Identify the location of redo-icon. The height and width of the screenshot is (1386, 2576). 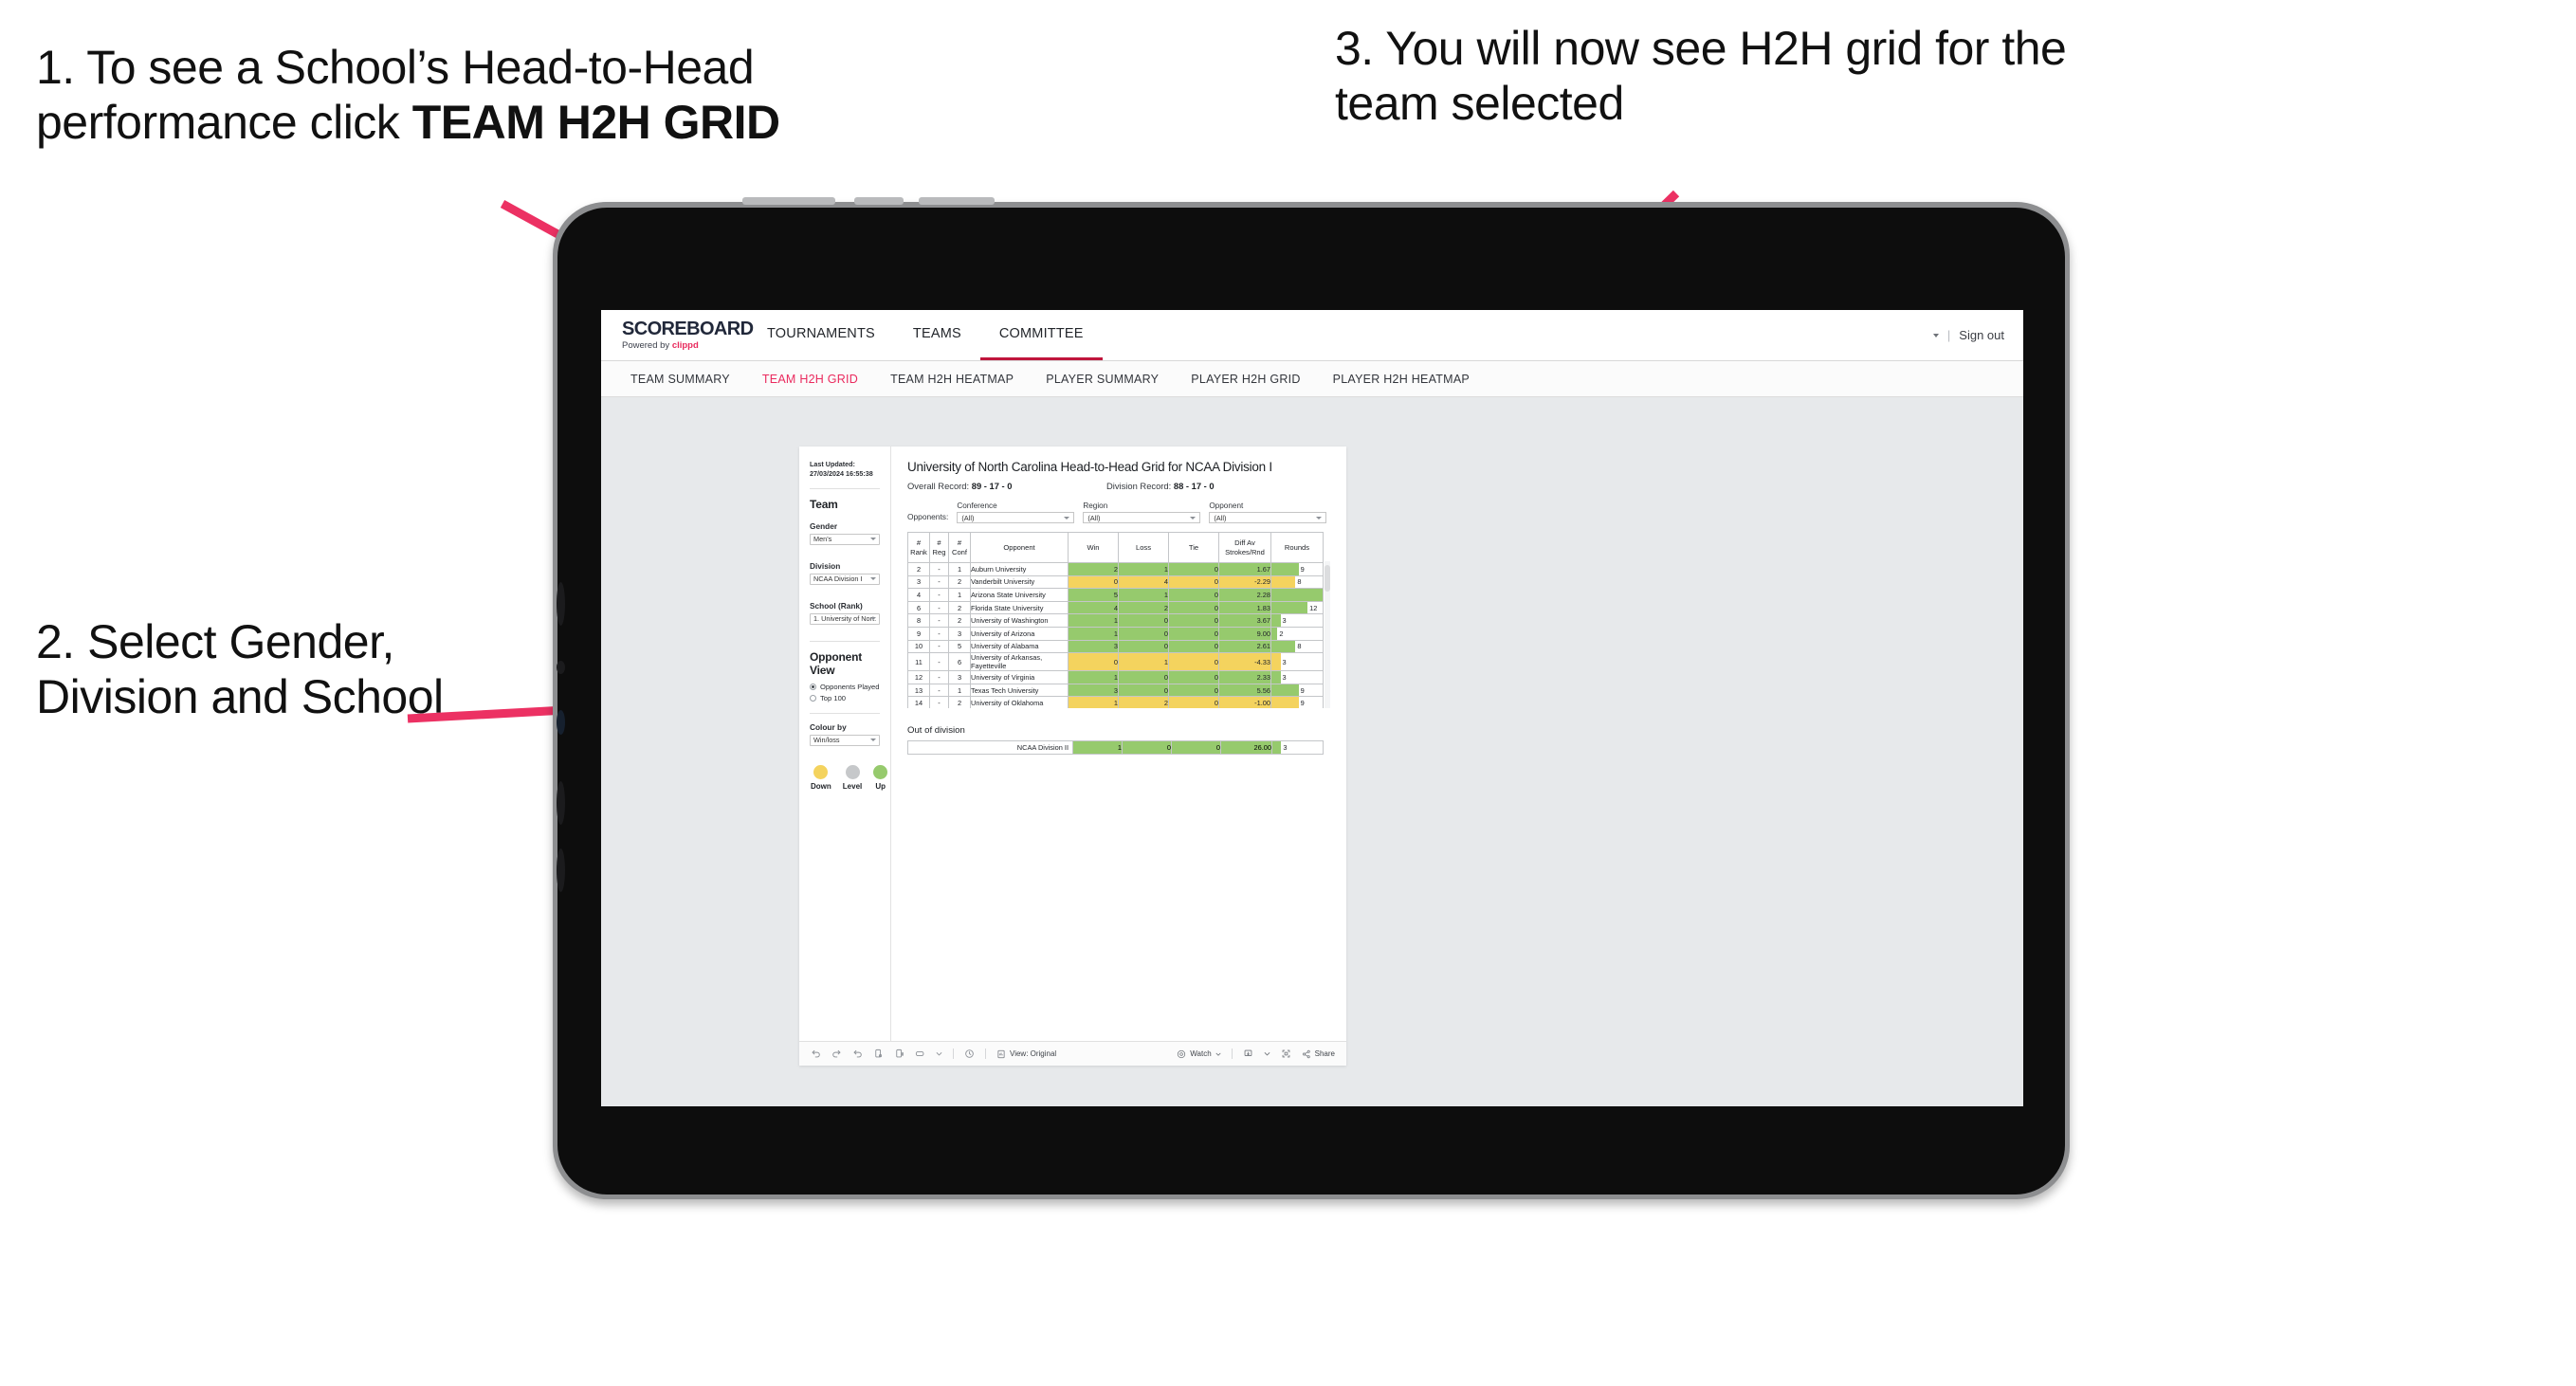
(836, 1054).